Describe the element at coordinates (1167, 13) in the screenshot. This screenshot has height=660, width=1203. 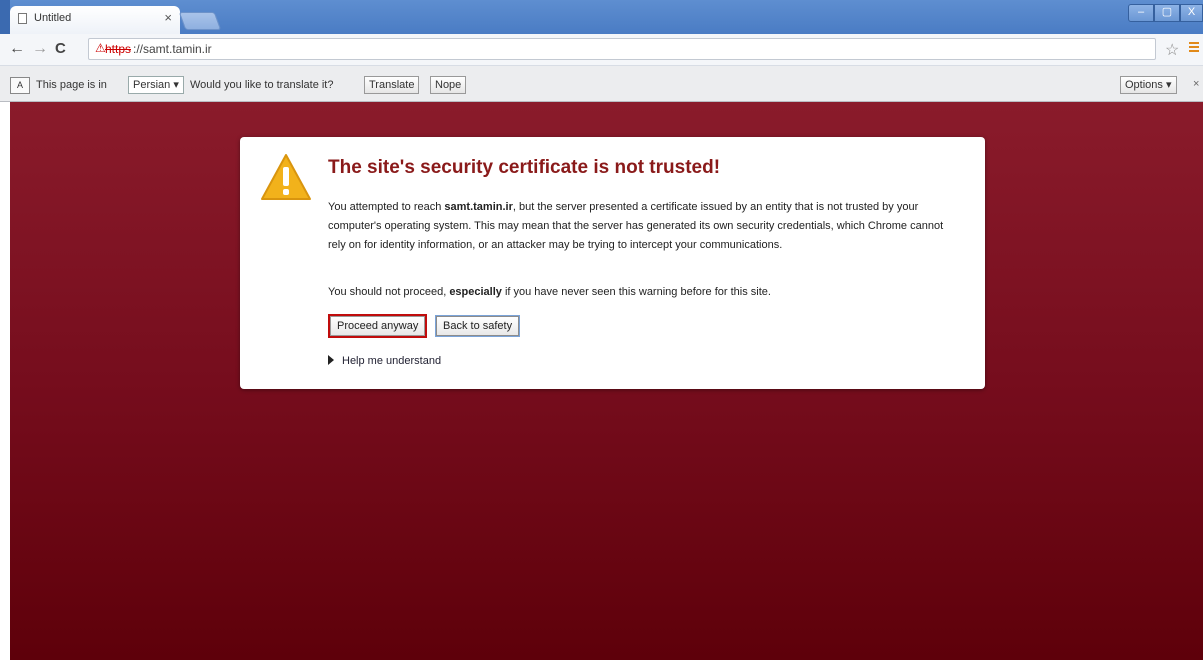
I see `maximize-button: ▢` at that location.